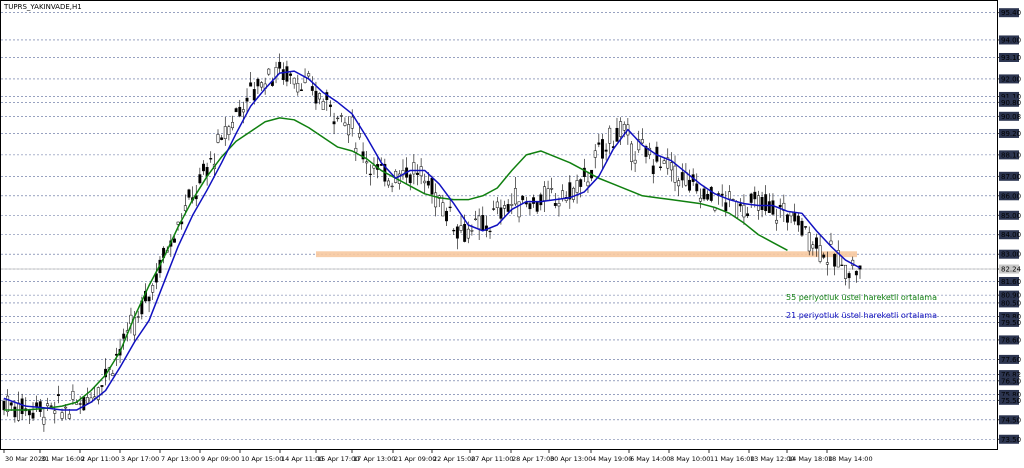  I want to click on y-tick-label: 86.00, so click(1011, 196).